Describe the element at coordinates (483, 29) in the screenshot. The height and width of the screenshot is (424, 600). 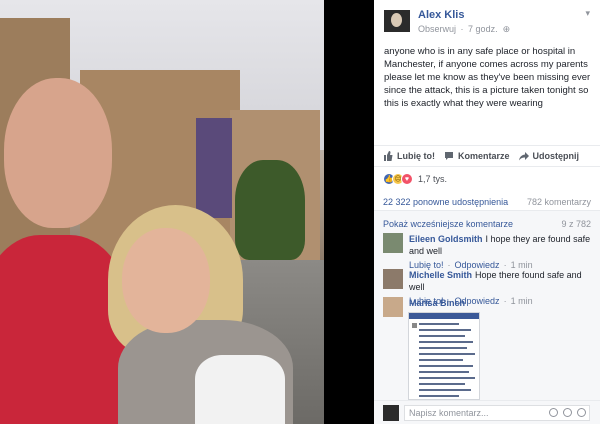
I see `post-time: 7 godz.` at that location.